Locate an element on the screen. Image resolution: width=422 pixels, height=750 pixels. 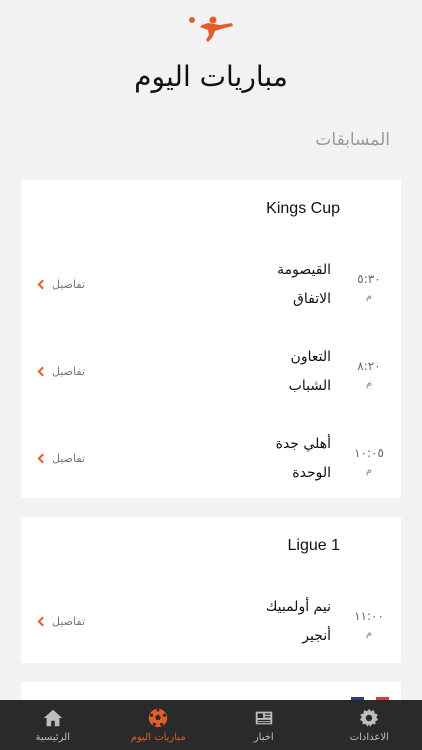
home-team: نيم أولمبيك is located at coordinates (298, 607).